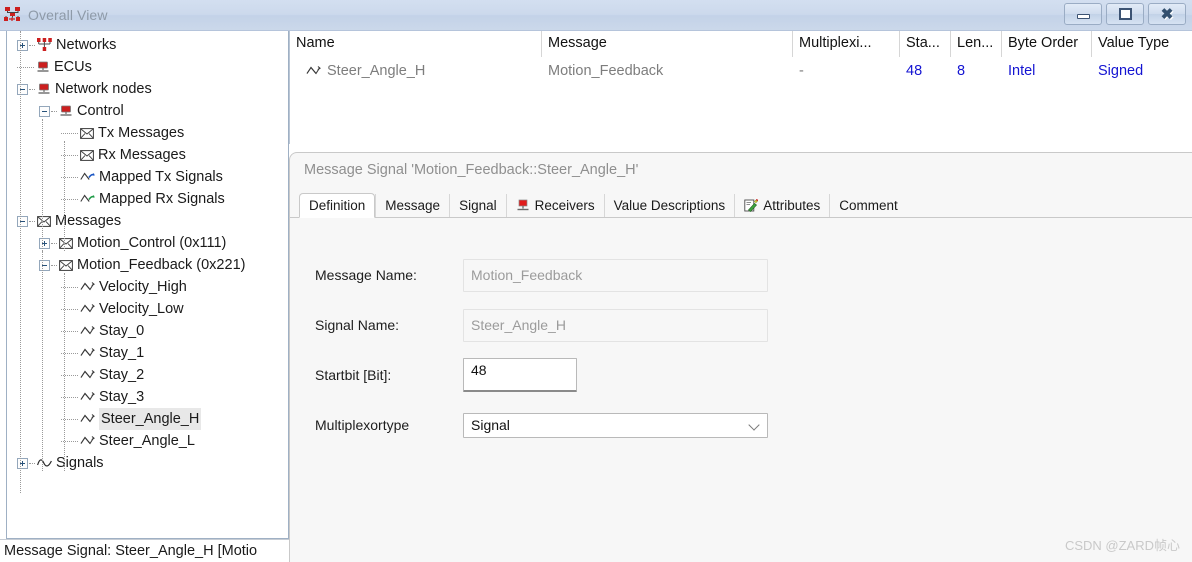 The height and width of the screenshot is (562, 1192). I want to click on grid-cell-value-type: Signed, so click(1142, 71).